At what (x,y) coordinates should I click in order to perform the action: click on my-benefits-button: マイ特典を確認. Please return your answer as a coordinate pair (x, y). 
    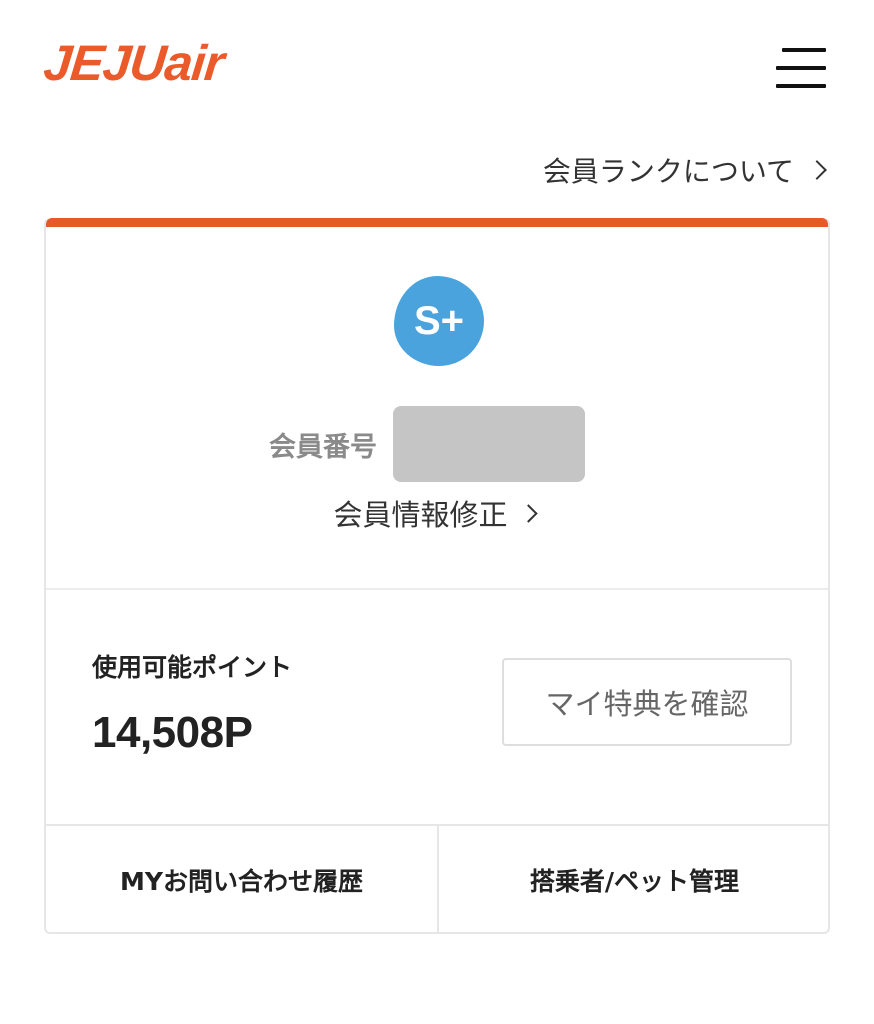
    Looking at the image, I should click on (647, 702).